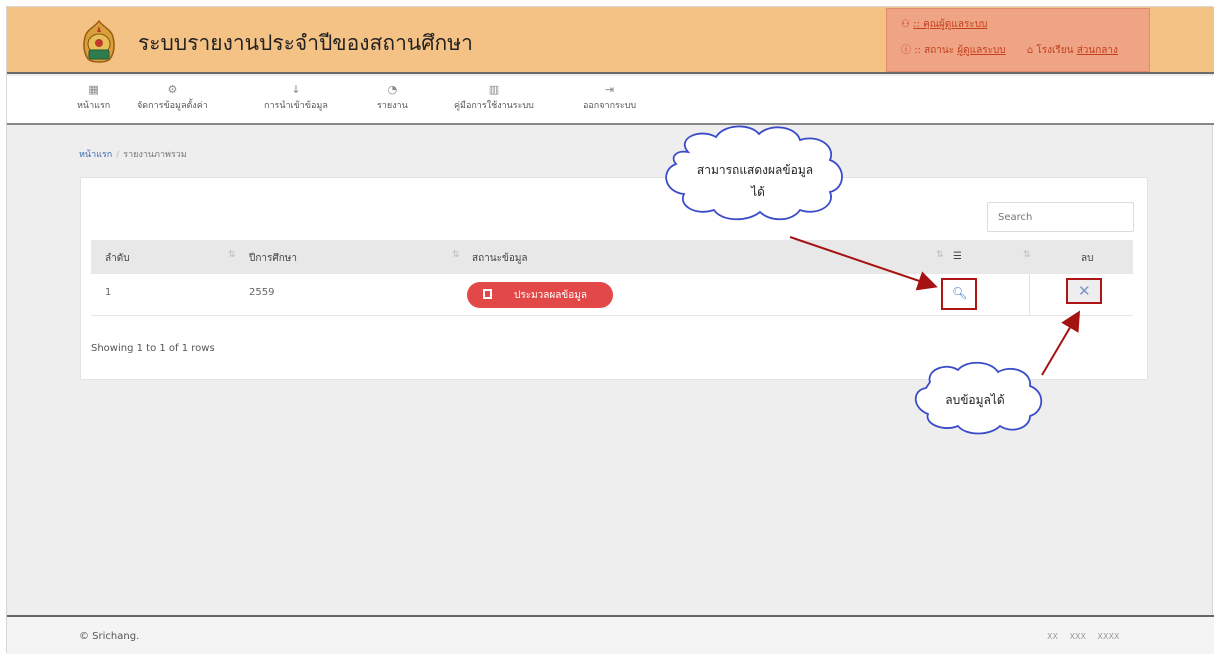 The image size is (1219, 659). Describe the element at coordinates (262, 292) in the screenshot. I see `cell-year: 2559` at that location.